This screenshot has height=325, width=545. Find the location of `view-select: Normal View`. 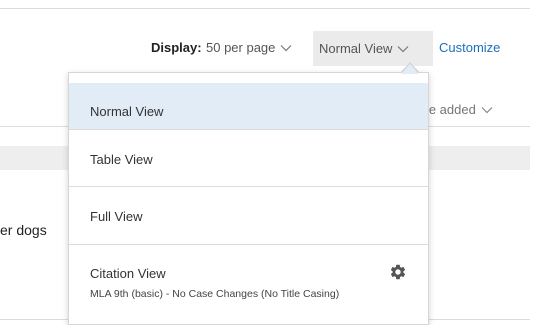

view-select: Normal View is located at coordinates (373, 48).